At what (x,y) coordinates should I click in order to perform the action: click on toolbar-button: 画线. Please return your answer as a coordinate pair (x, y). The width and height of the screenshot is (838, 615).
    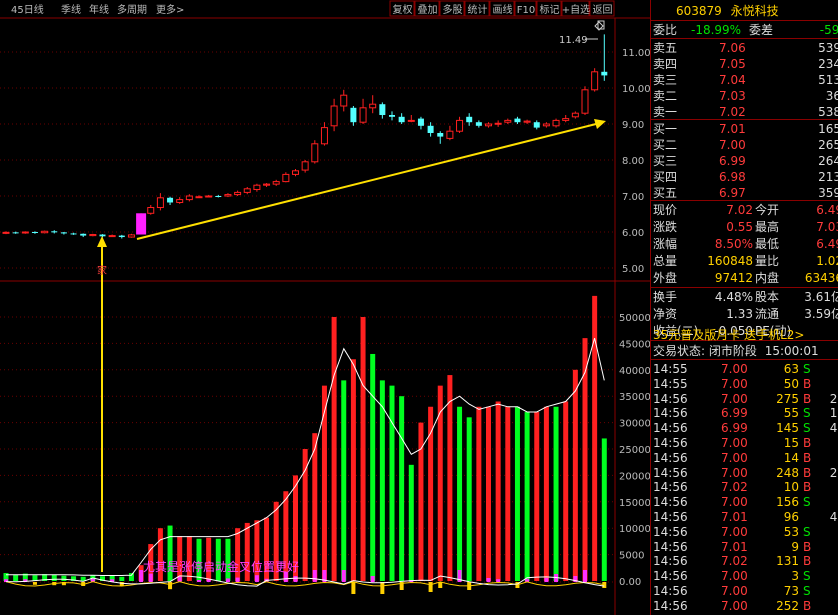
    Looking at the image, I should click on (503, 9).